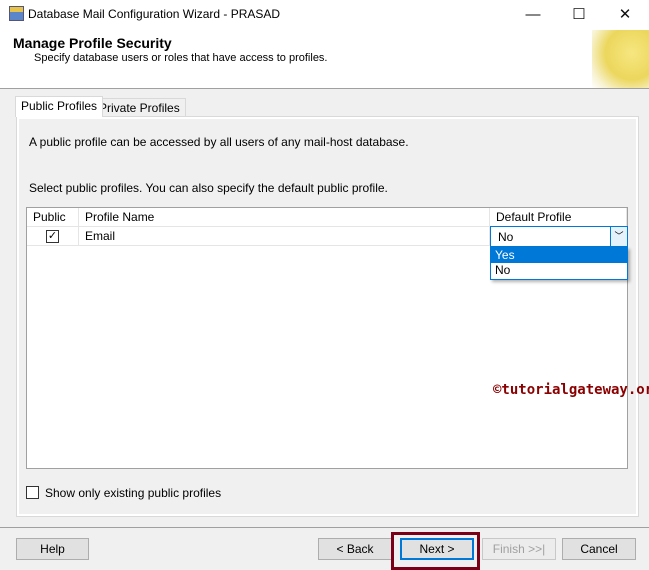 Image resolution: width=649 pixels, height=570 pixels. I want to click on chevron-down-icon: ﹀, so click(618, 236).